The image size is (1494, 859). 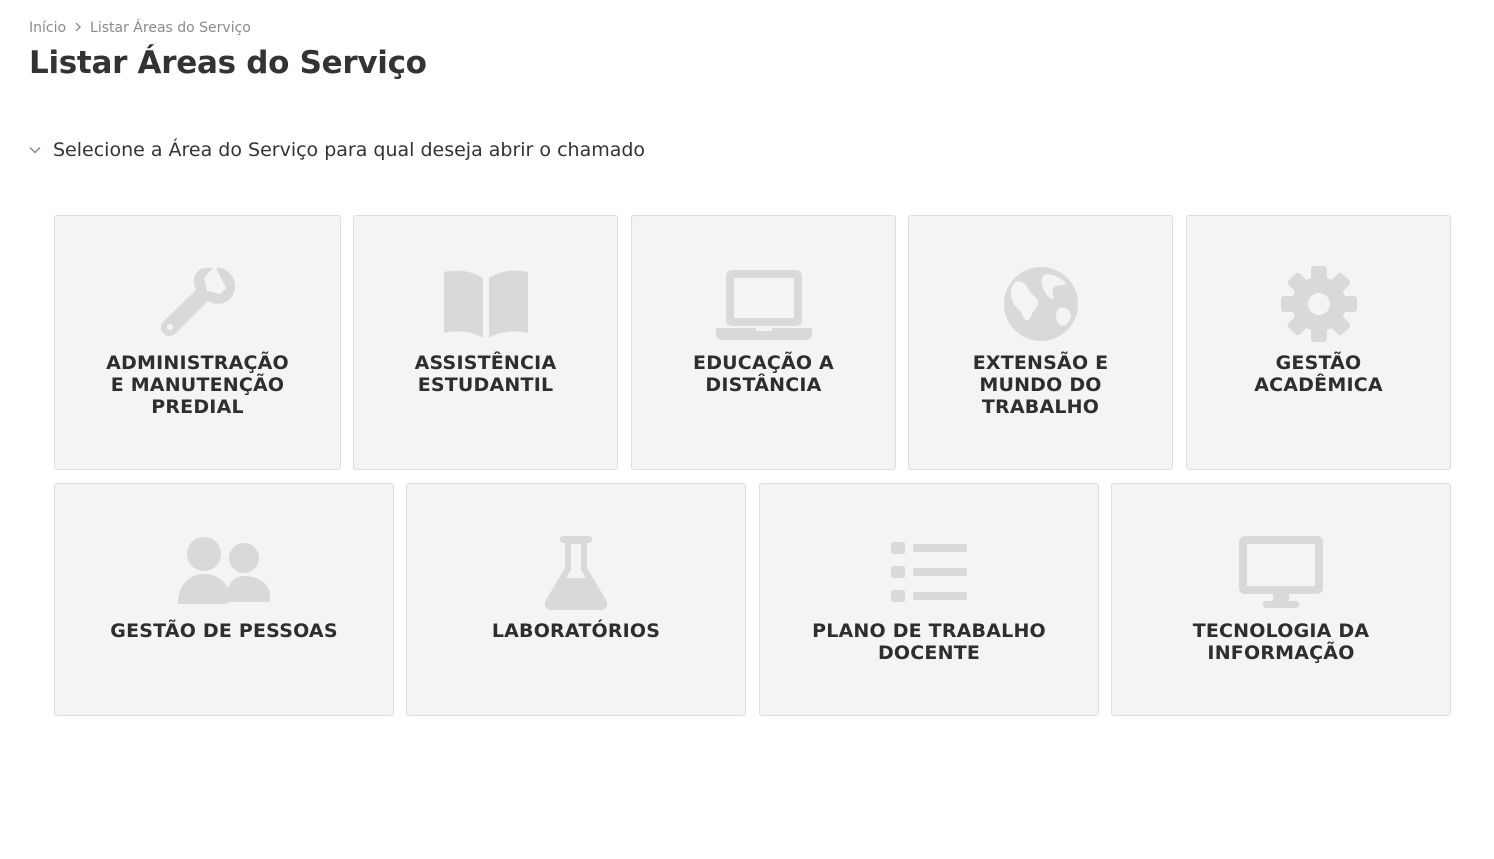 I want to click on area-card-label: LABORATÓRIOS, so click(x=576, y=631).